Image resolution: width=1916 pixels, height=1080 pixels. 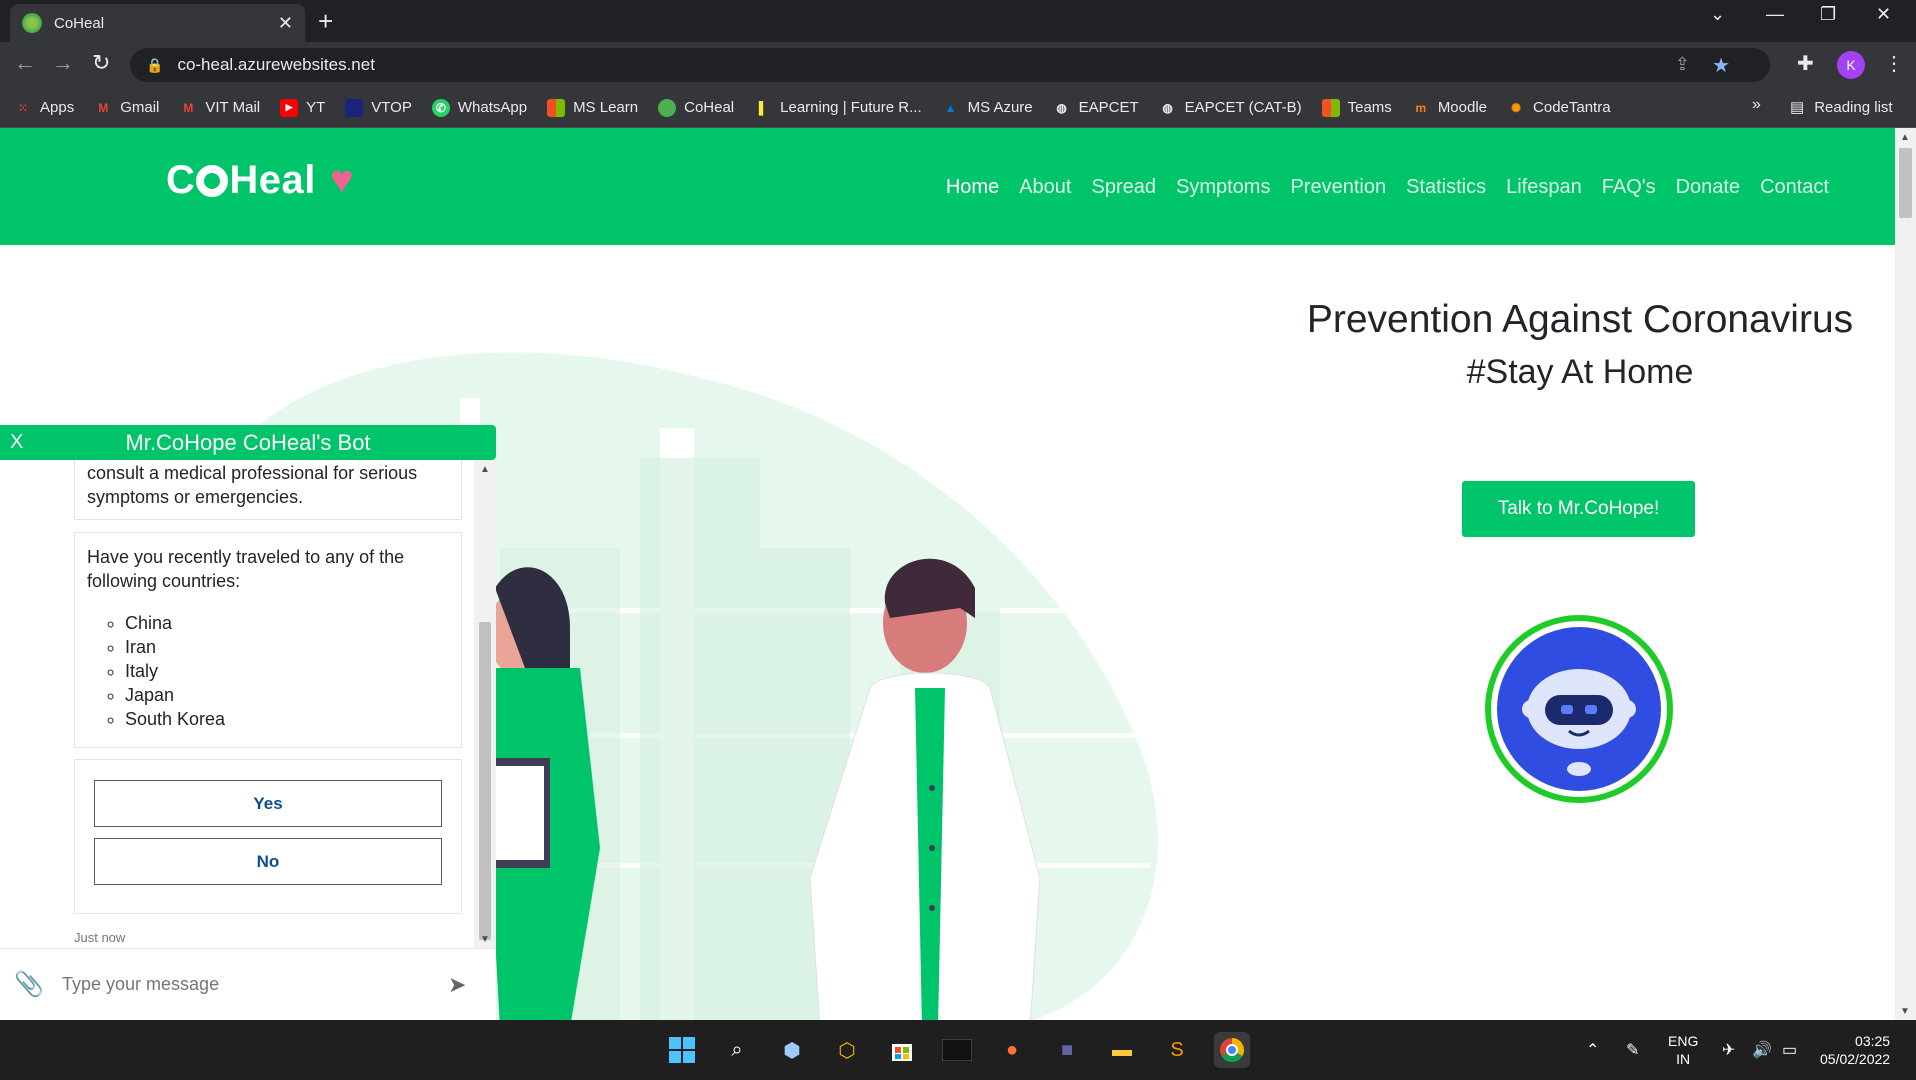 I want to click on minimize-icon: —, so click(x=1775, y=14).